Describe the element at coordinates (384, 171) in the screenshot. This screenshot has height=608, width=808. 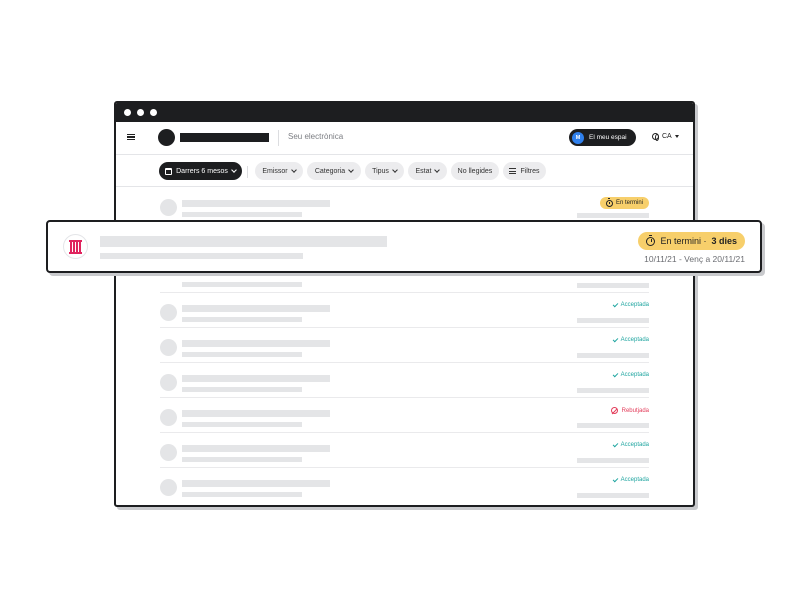
I see `filter-tipus: Tipus` at that location.